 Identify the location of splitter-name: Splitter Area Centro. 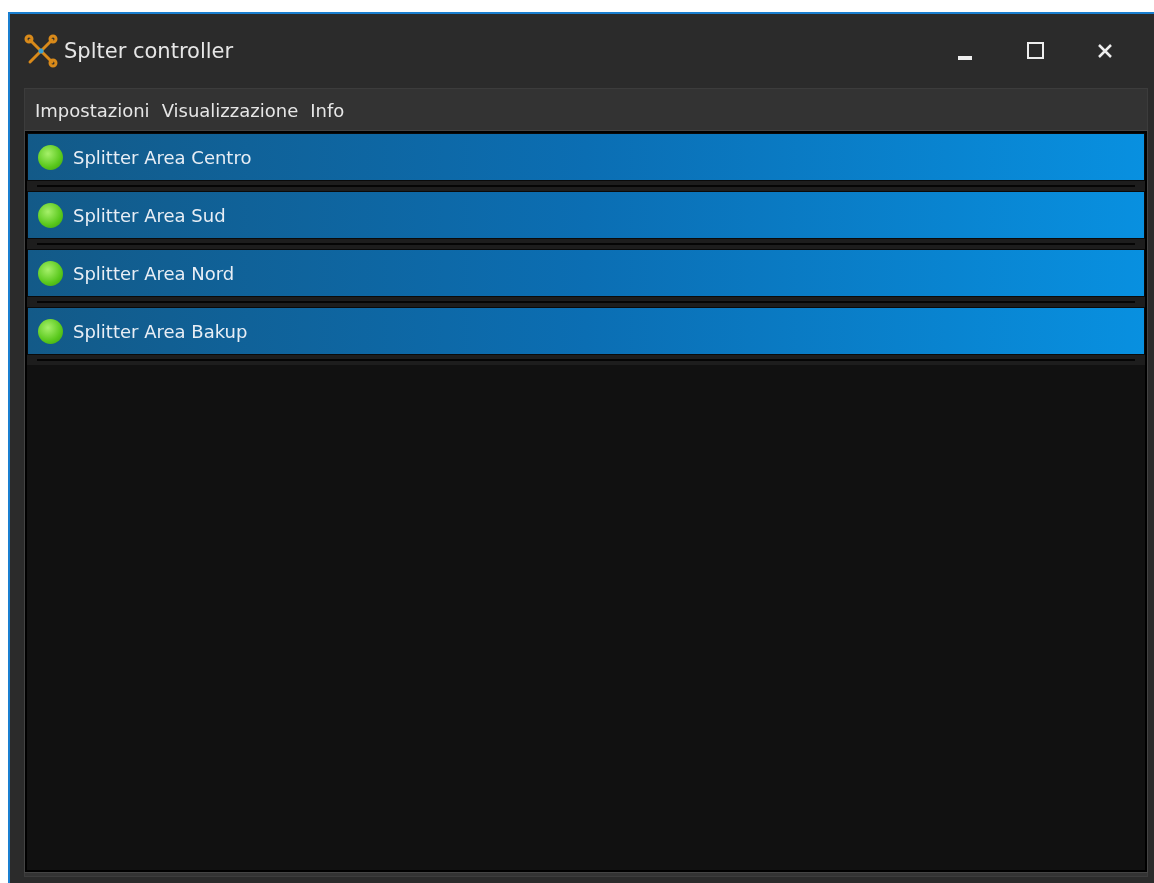
(162, 157).